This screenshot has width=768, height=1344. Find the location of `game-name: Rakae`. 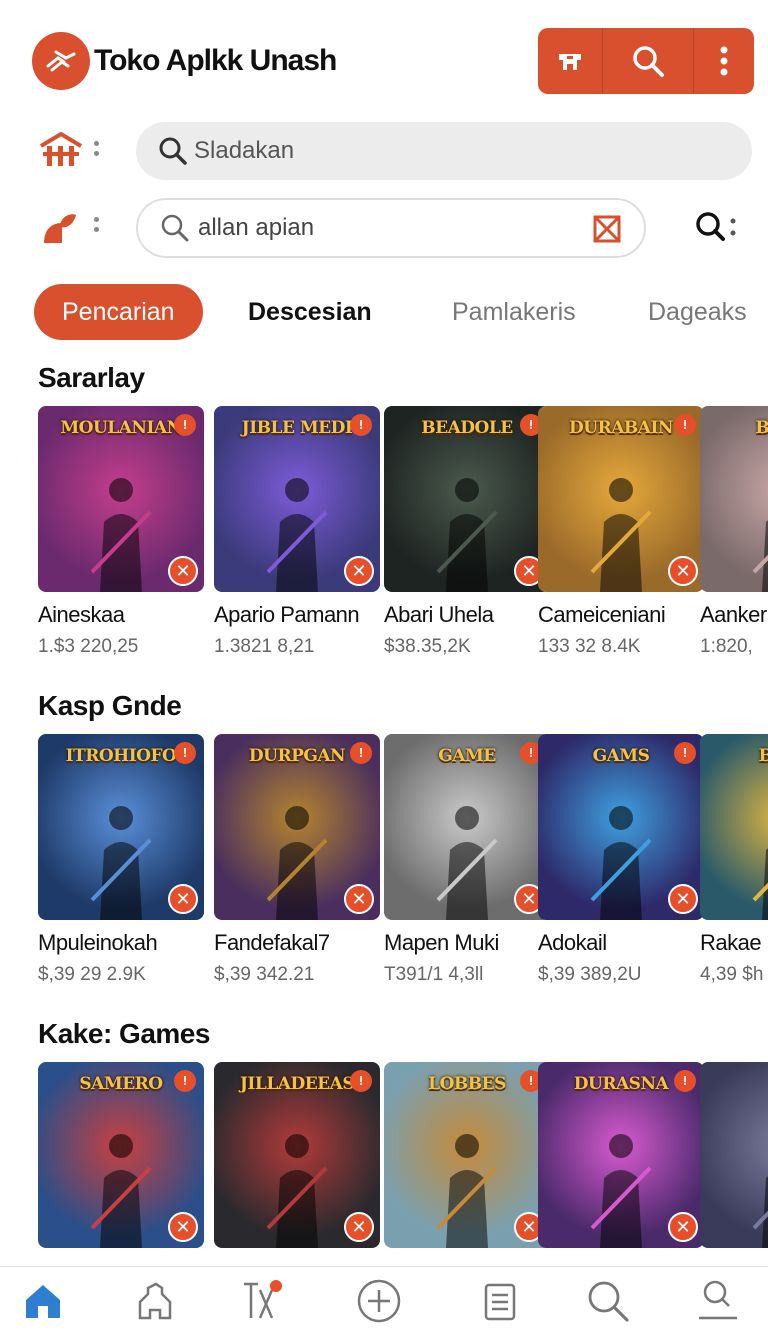

game-name: Rakae is located at coordinates (731, 942).